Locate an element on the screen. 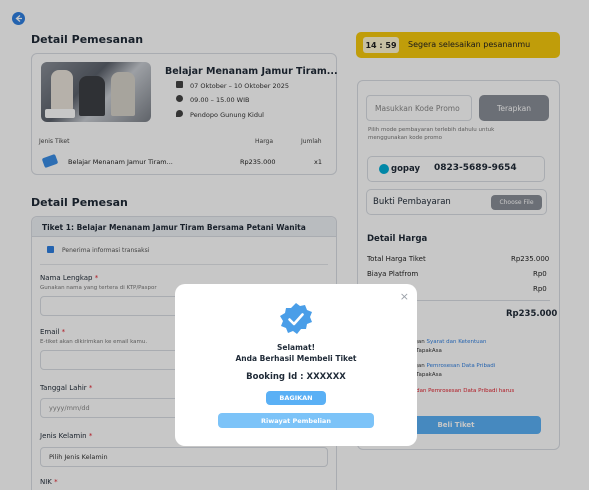  booking-id: Booking Id : XXXXXX is located at coordinates (296, 377).